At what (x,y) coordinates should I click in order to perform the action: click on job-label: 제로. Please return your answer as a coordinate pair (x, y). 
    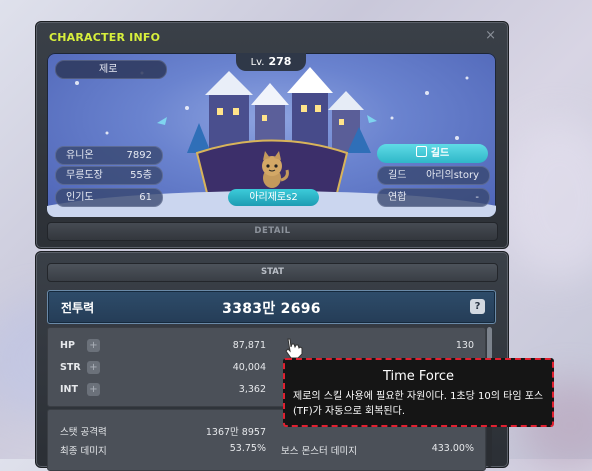
    Looking at the image, I should click on (111, 69).